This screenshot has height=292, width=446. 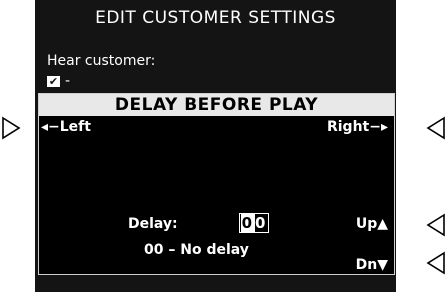 I want to click on down-pointer-icon, so click(x=436, y=263).